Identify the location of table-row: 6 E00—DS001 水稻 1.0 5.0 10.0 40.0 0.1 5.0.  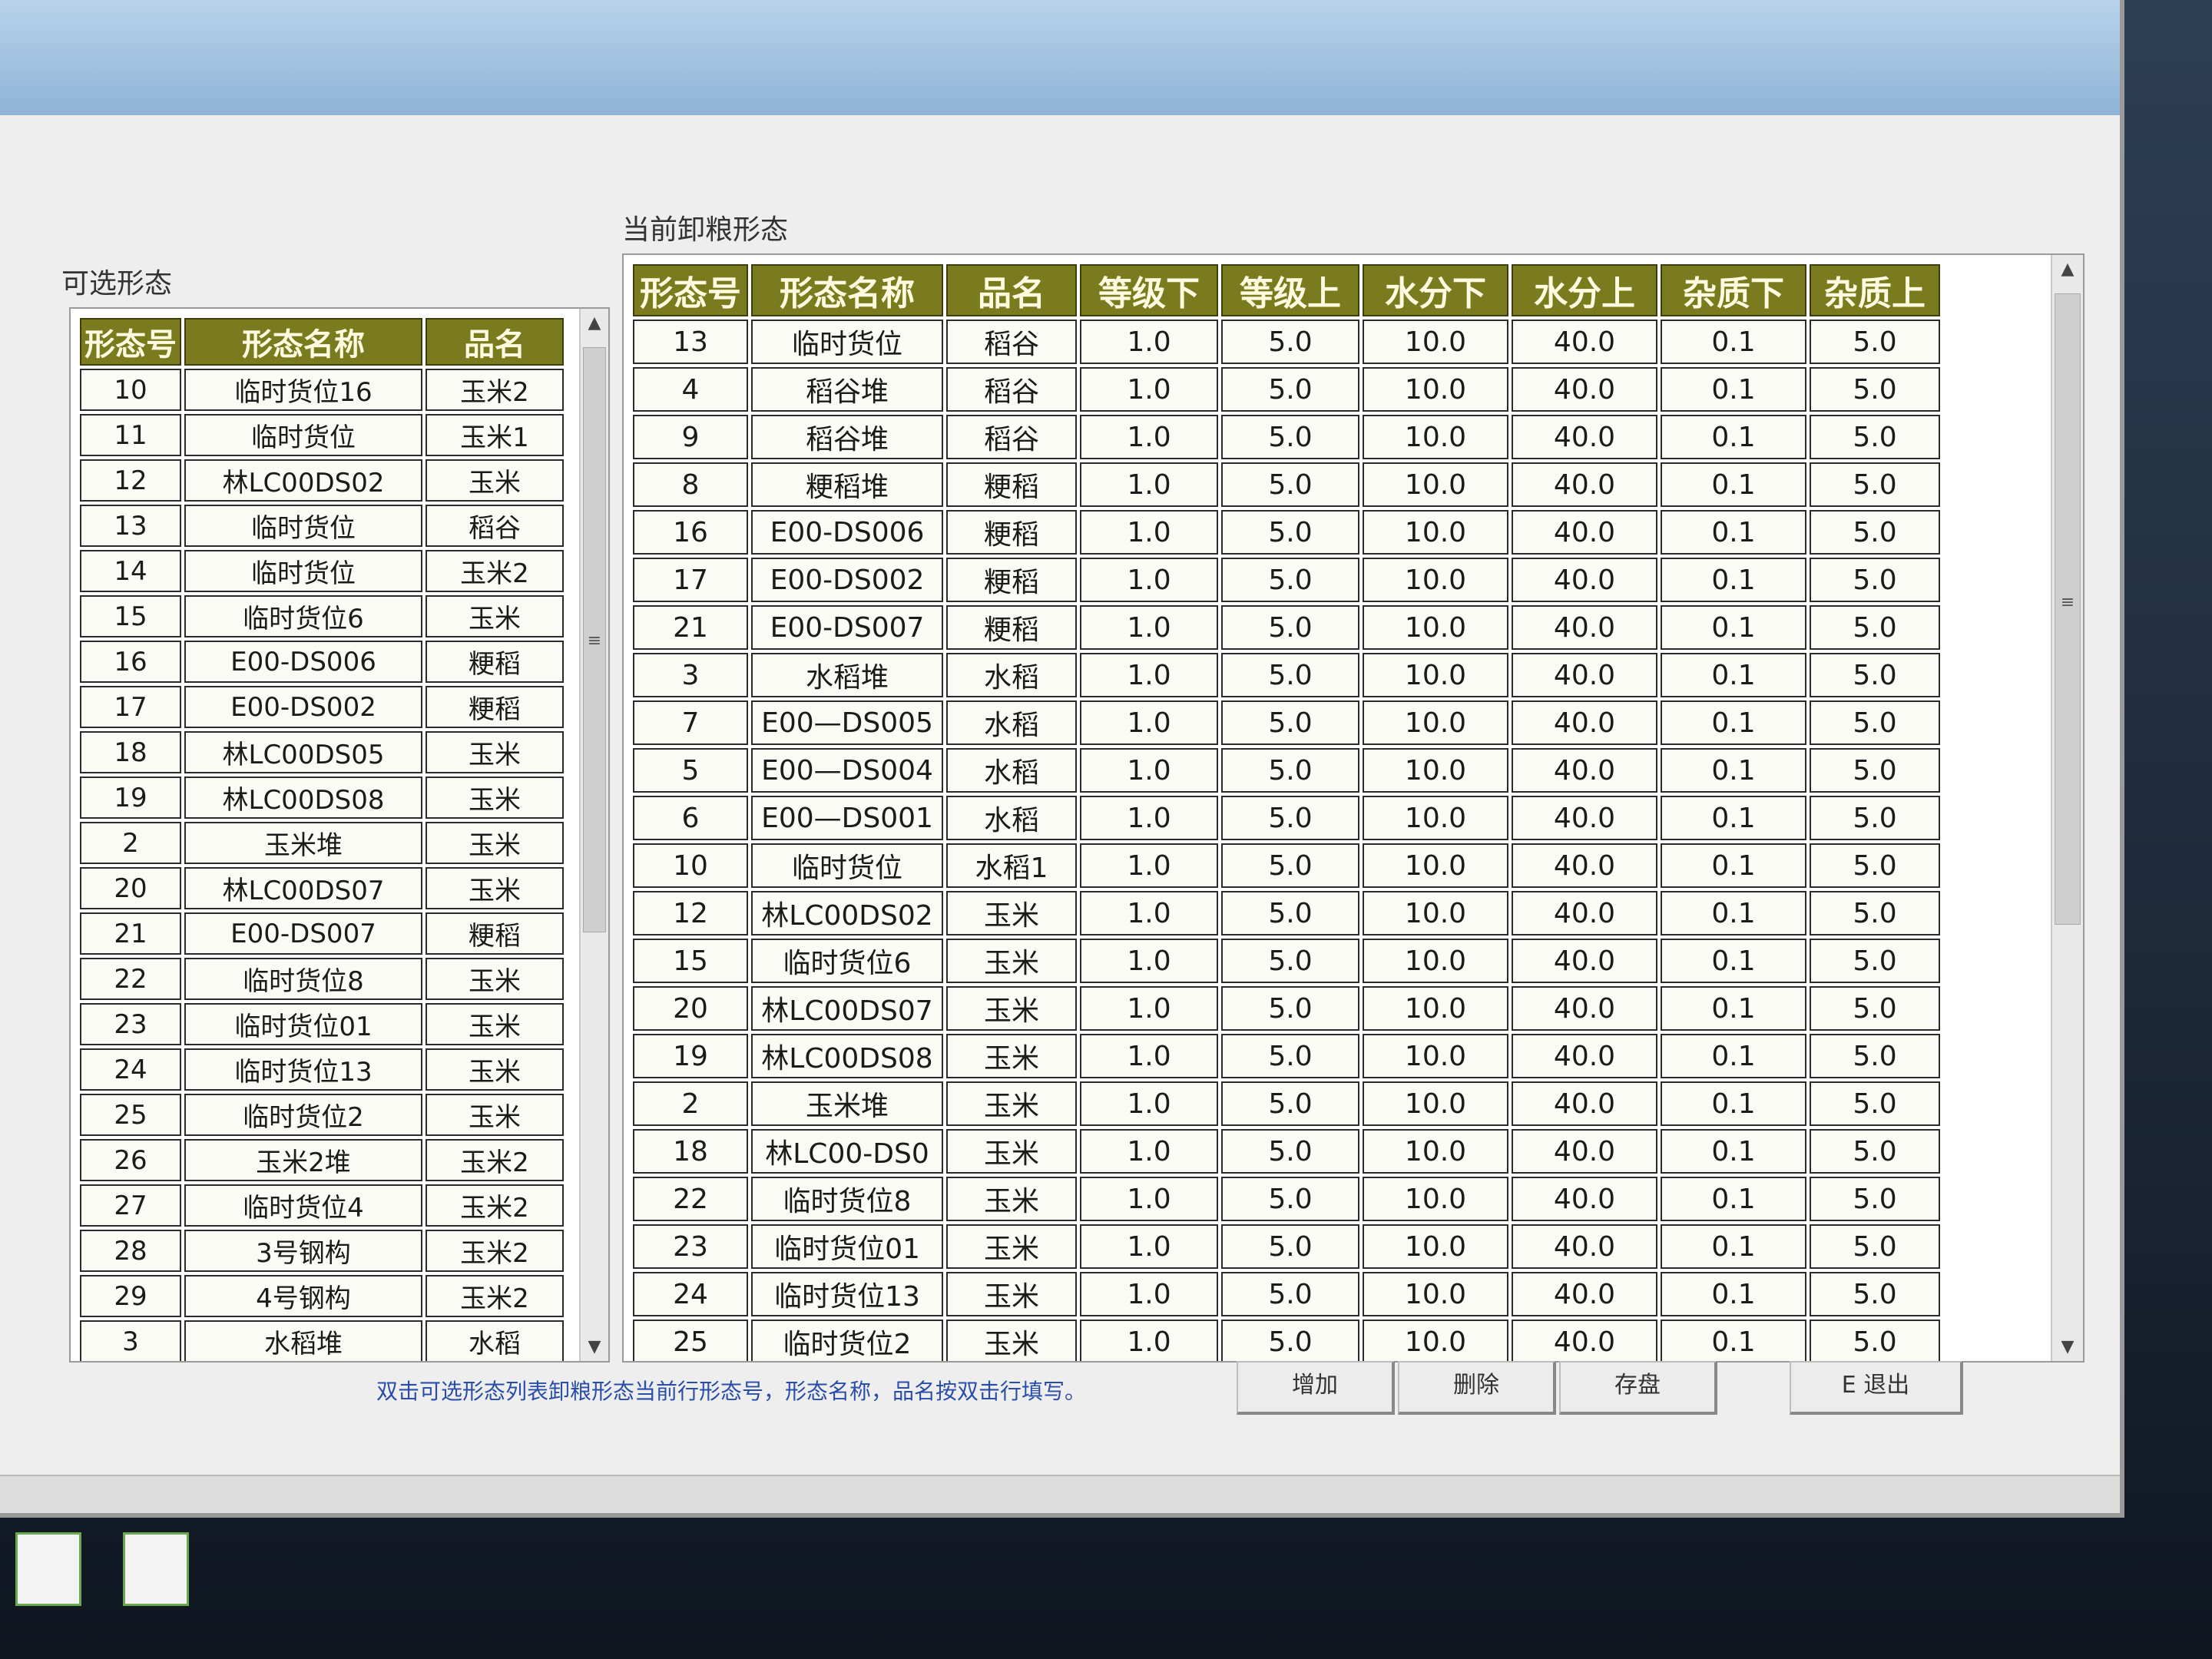
(1286, 818).